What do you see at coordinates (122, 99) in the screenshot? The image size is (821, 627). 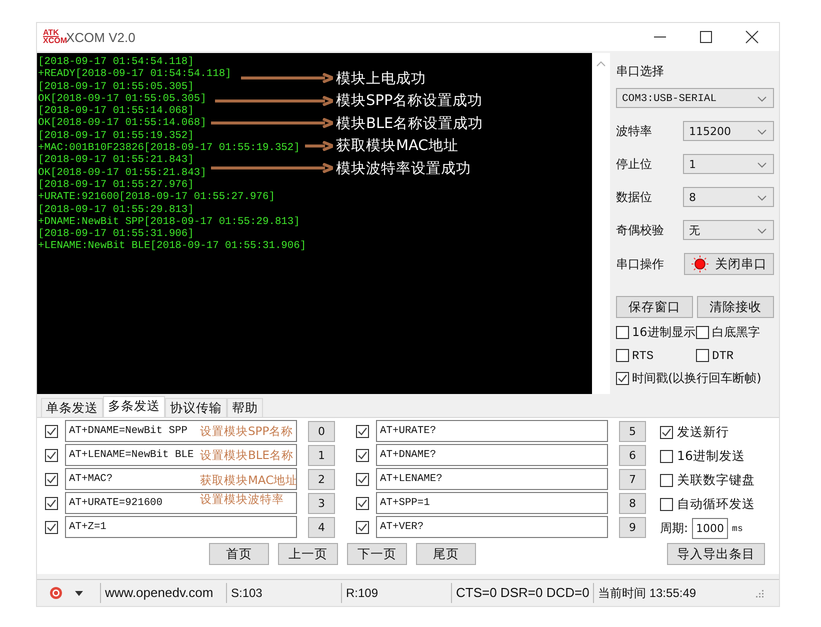 I see `terminal-line: OK[2018-09-17 01:55:05.305]` at bounding box center [122, 99].